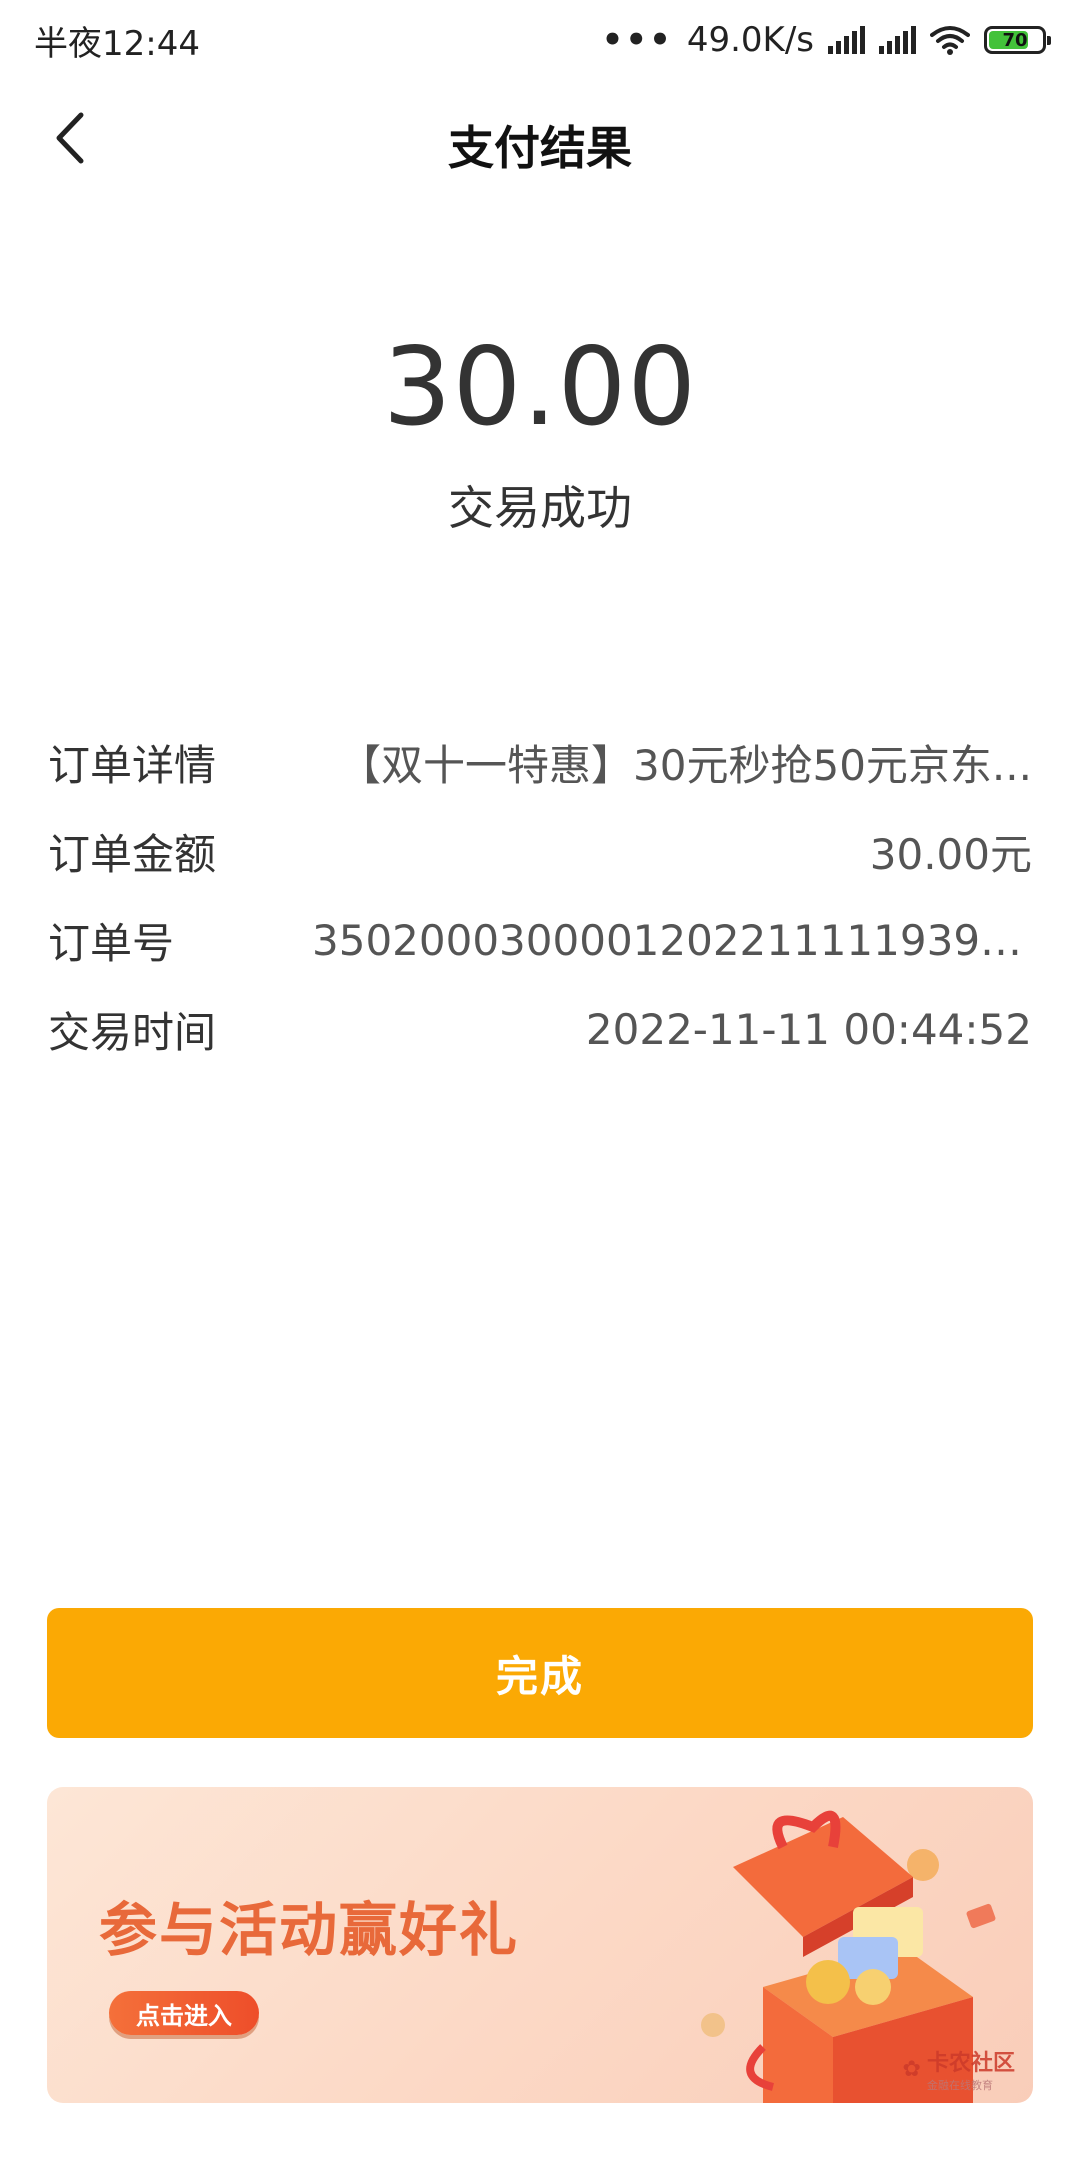 The height and width of the screenshot is (2160, 1080). What do you see at coordinates (846, 40) in the screenshot?
I see `signal-icon` at bounding box center [846, 40].